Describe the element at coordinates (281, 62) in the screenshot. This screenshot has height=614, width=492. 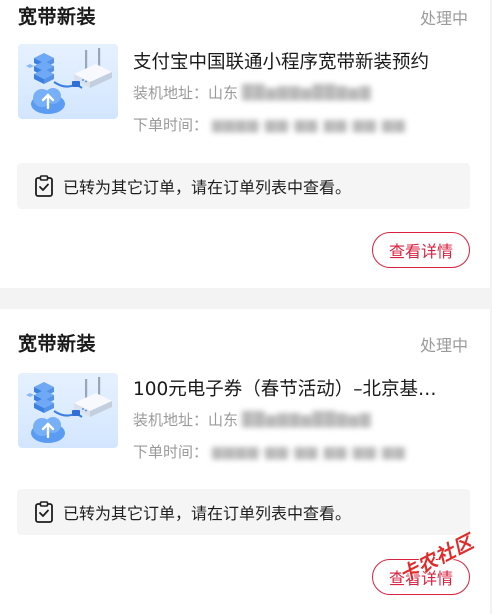
I see `order-title: 支付宝中国联通小程序宽带新装预约` at that location.